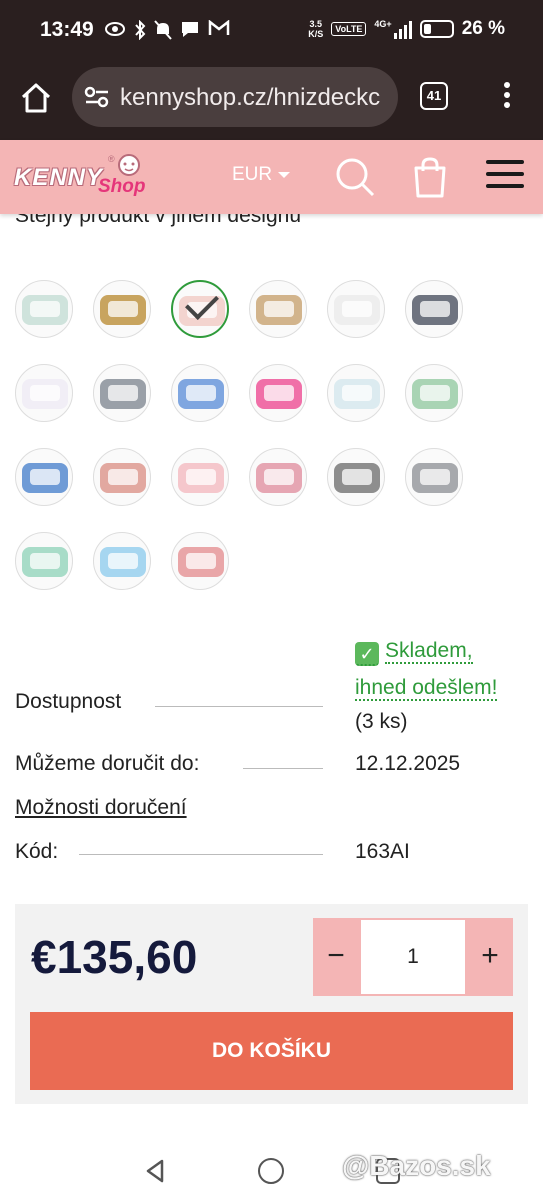  What do you see at coordinates (393, 29) in the screenshot?
I see `signal-icon: 4G+` at bounding box center [393, 29].